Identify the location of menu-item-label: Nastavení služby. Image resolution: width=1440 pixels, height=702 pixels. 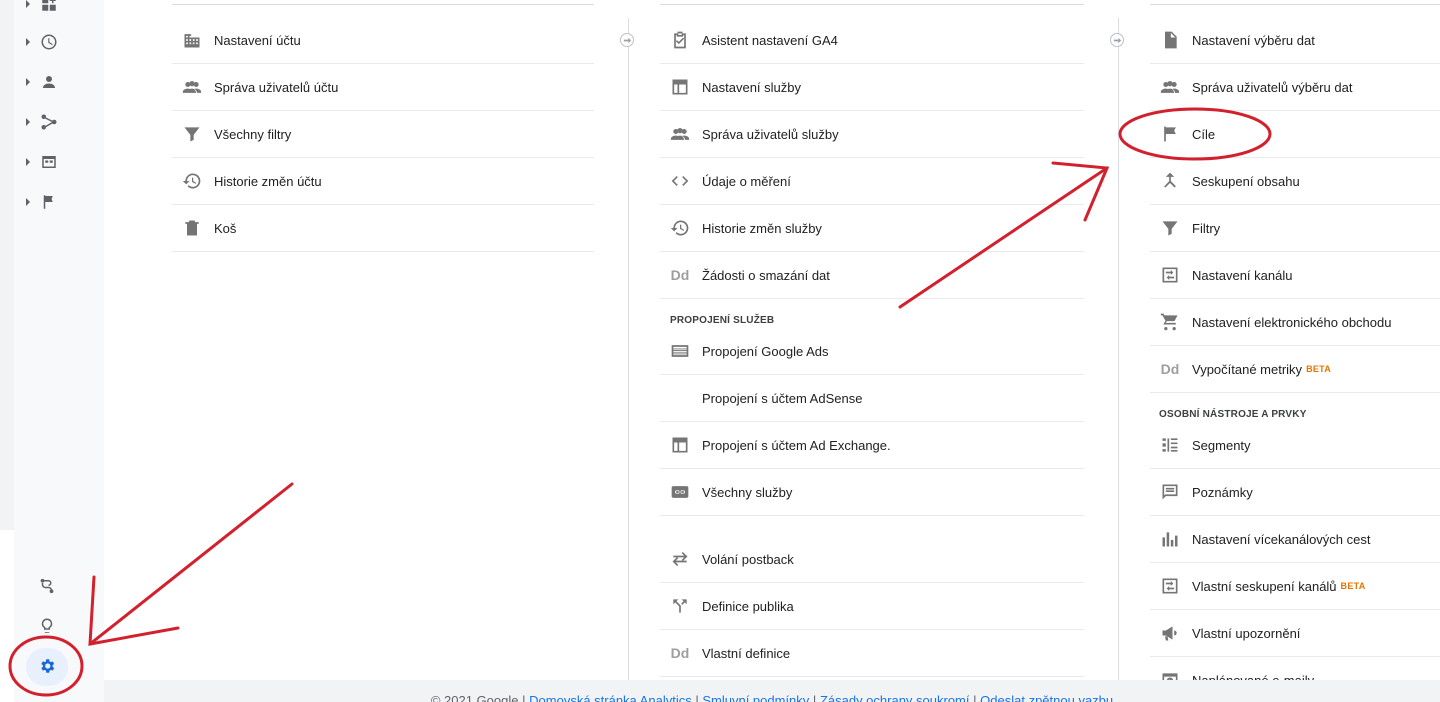
(751, 87).